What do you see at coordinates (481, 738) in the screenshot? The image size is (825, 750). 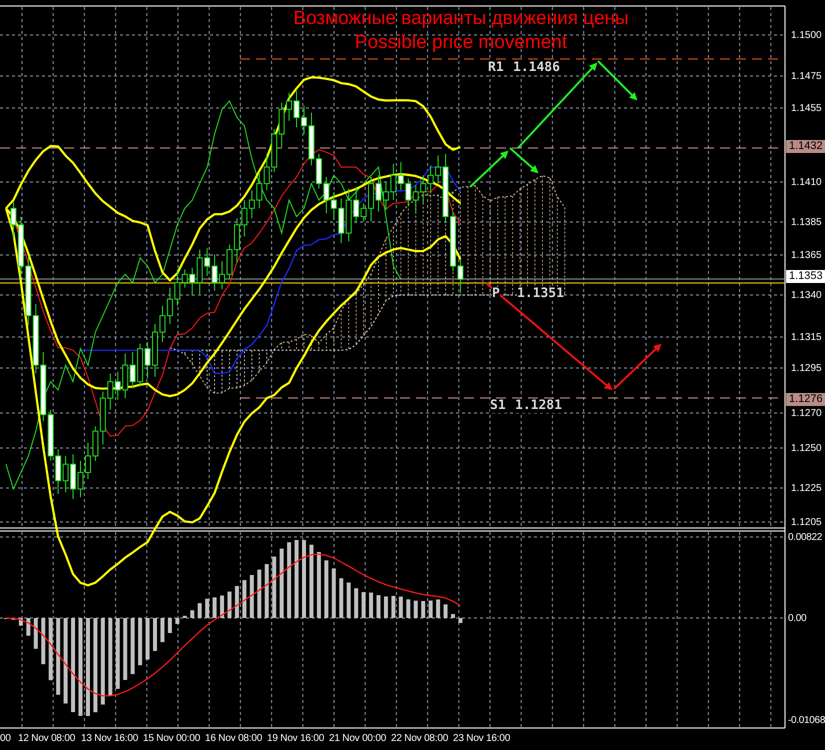 I see `axis-label: 23 Nov 16:00` at bounding box center [481, 738].